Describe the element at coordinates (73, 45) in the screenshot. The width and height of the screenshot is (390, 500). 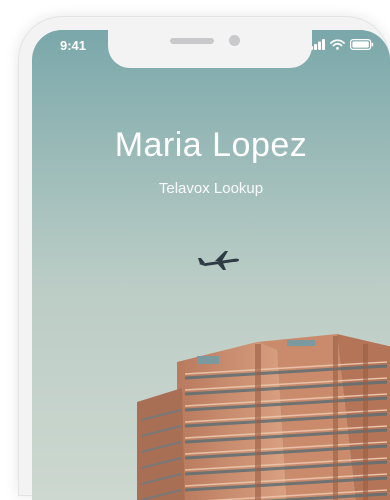
I see `status-time: 9:41` at that location.